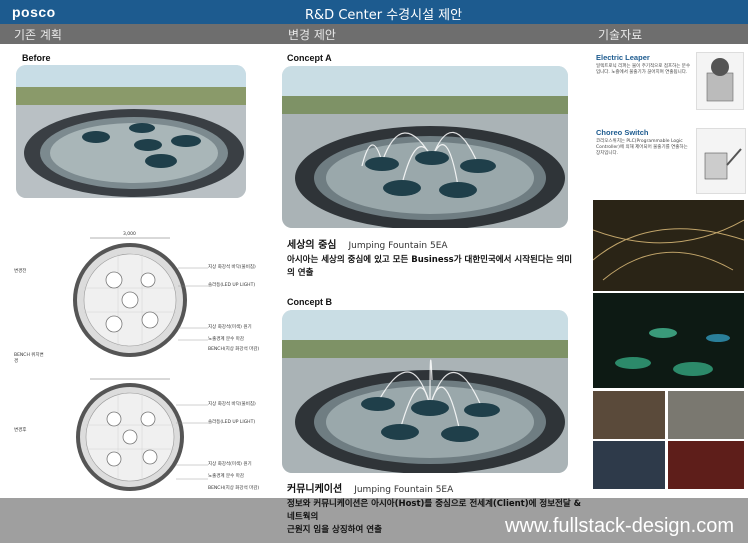 The height and width of the screenshot is (543, 748). I want to click on section-existing: 기존 계획, so click(38, 35).